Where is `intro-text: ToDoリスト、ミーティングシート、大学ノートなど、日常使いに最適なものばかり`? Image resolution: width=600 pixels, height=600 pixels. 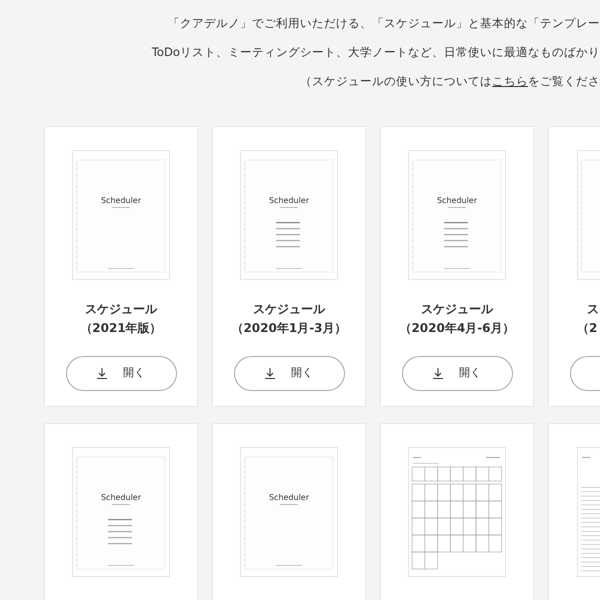 intro-text: ToDoリスト、ミーティングシート、大学ノートなど、日常使いに最適なものばかり is located at coordinates (375, 52).